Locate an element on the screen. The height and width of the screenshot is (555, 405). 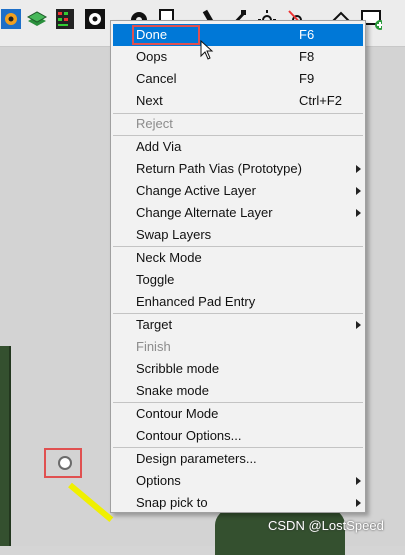
menu-item-return-path-vias: Return Path Vias (Prototype) is located at coordinates (238, 169).